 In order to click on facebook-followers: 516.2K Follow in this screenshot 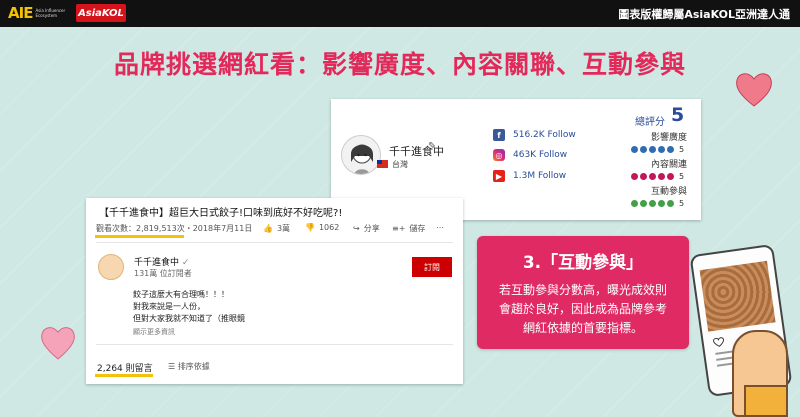, I will do `click(544, 135)`.